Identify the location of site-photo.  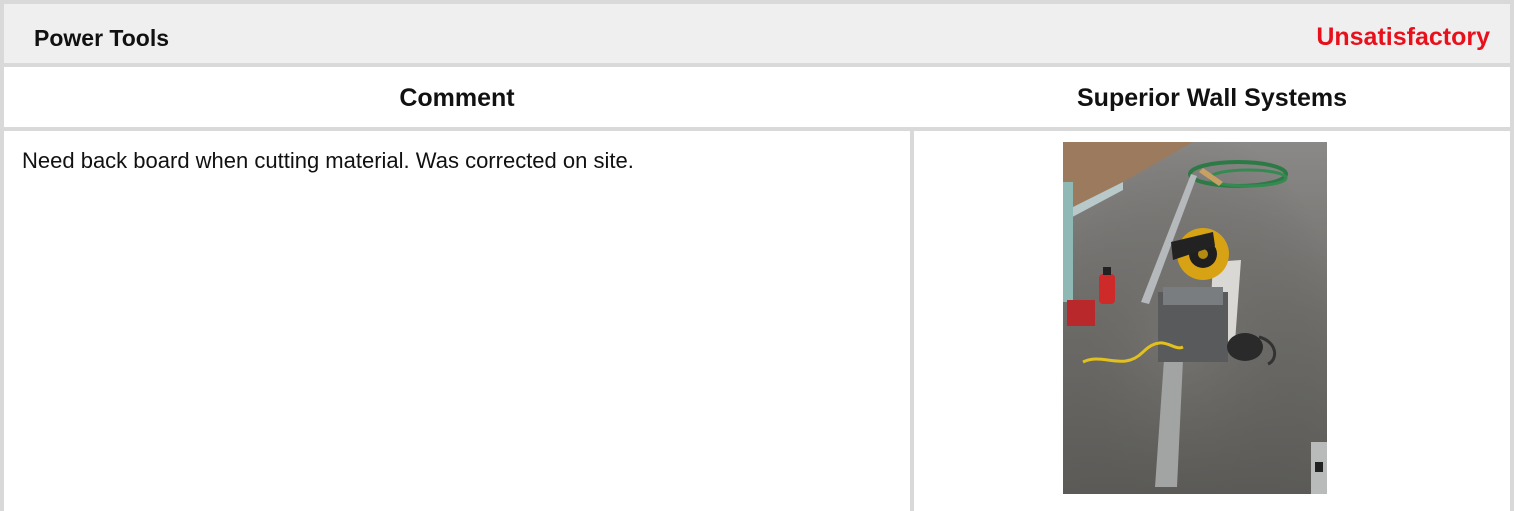
(1195, 318).